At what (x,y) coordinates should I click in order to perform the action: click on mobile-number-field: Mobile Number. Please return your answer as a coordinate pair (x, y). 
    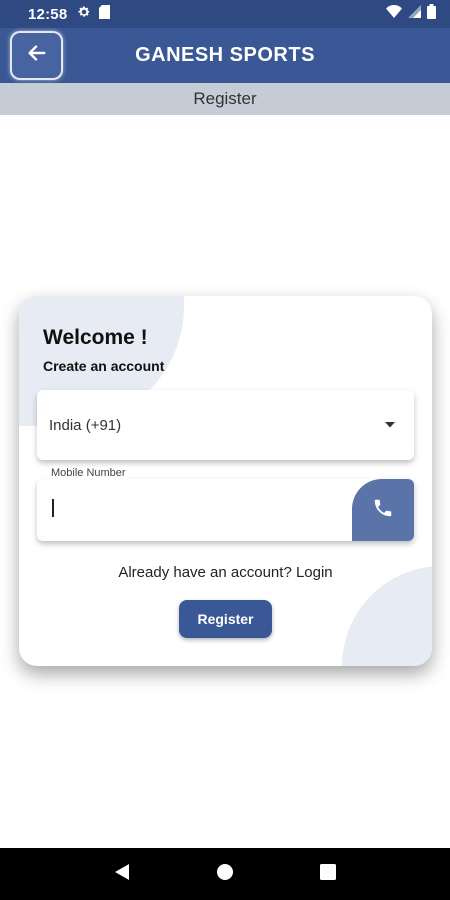
    Looking at the image, I should click on (225, 504).